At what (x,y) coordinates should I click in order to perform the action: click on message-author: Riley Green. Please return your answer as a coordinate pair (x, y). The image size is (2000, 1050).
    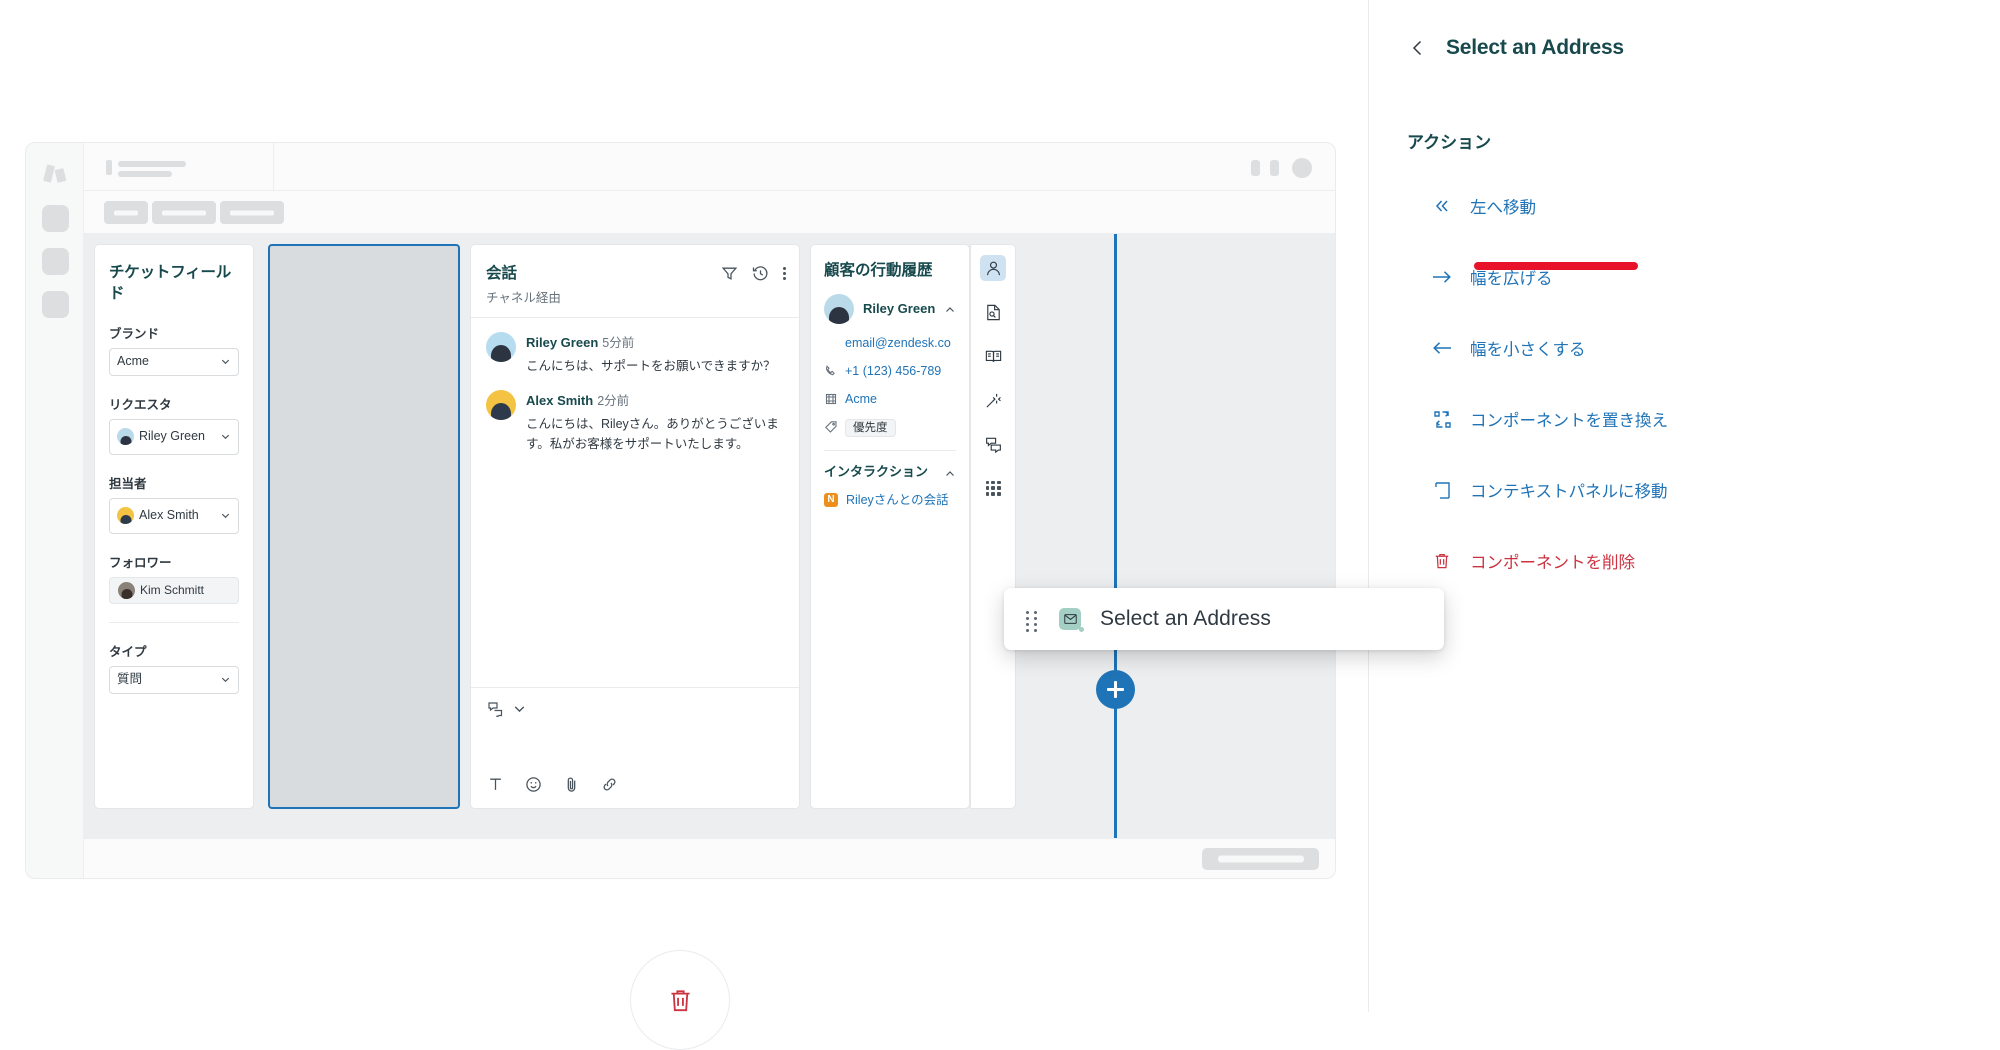
    Looking at the image, I should click on (562, 342).